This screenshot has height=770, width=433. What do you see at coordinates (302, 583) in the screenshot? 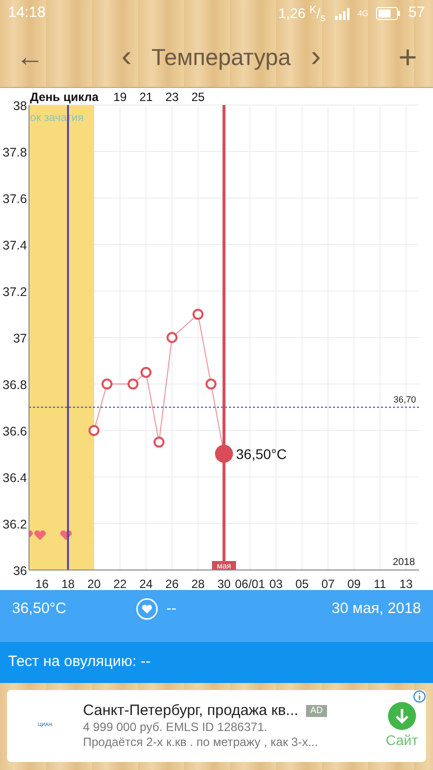
I see `x-axis-label: 05` at bounding box center [302, 583].